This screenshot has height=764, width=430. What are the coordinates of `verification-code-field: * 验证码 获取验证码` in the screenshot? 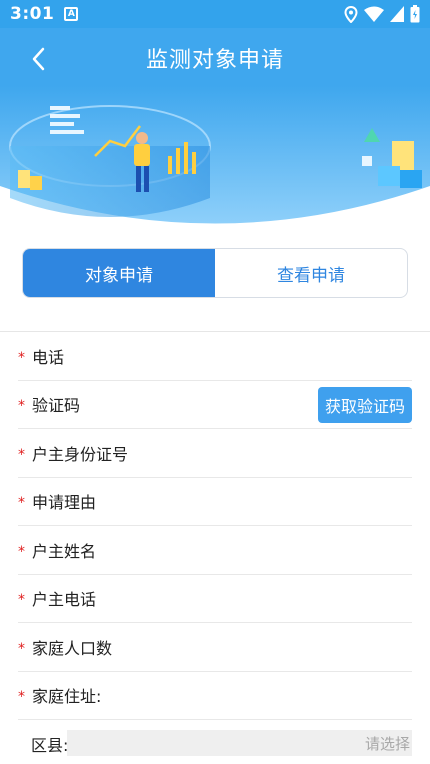 It's located at (215, 405).